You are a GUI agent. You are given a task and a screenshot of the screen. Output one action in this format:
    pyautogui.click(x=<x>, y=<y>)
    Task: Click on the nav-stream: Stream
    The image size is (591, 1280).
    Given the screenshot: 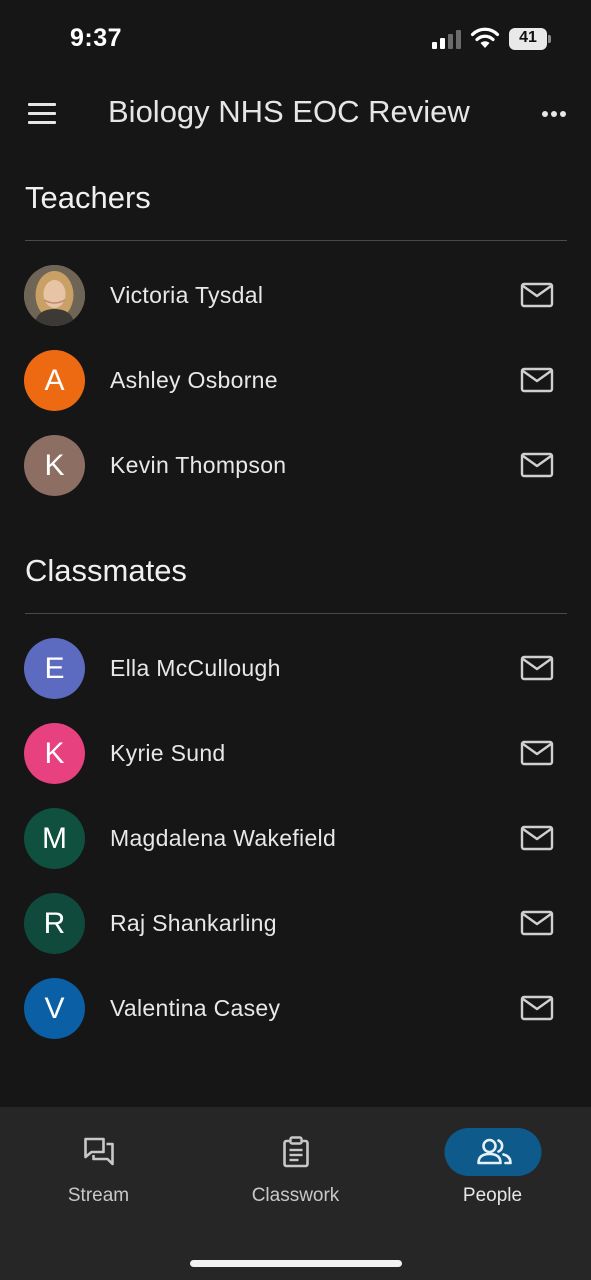 What is the action you would take?
    pyautogui.click(x=98, y=1162)
    